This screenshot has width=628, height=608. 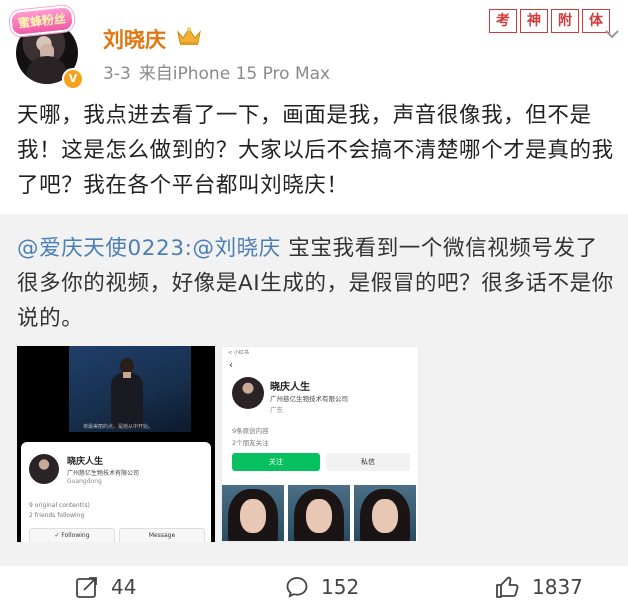 I want to click on repost-count: 44, so click(x=124, y=587).